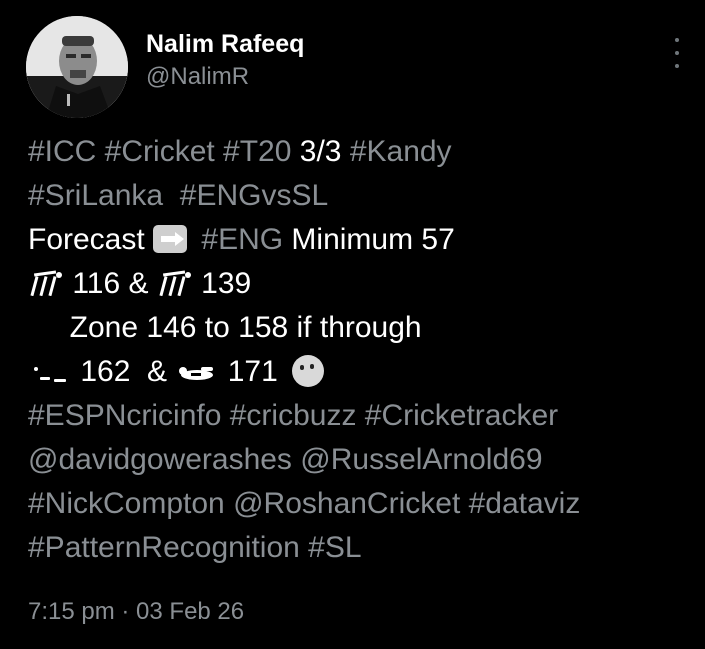 Image resolution: width=705 pixels, height=649 pixels. Describe the element at coordinates (253, 371) in the screenshot. I see `score-fragment: 171` at that location.